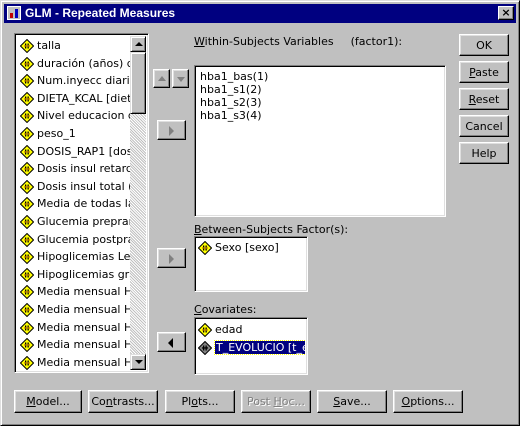  Describe the element at coordinates (73, 99) in the screenshot. I see `list-item: DIETA_KCAL [dieta` at that location.